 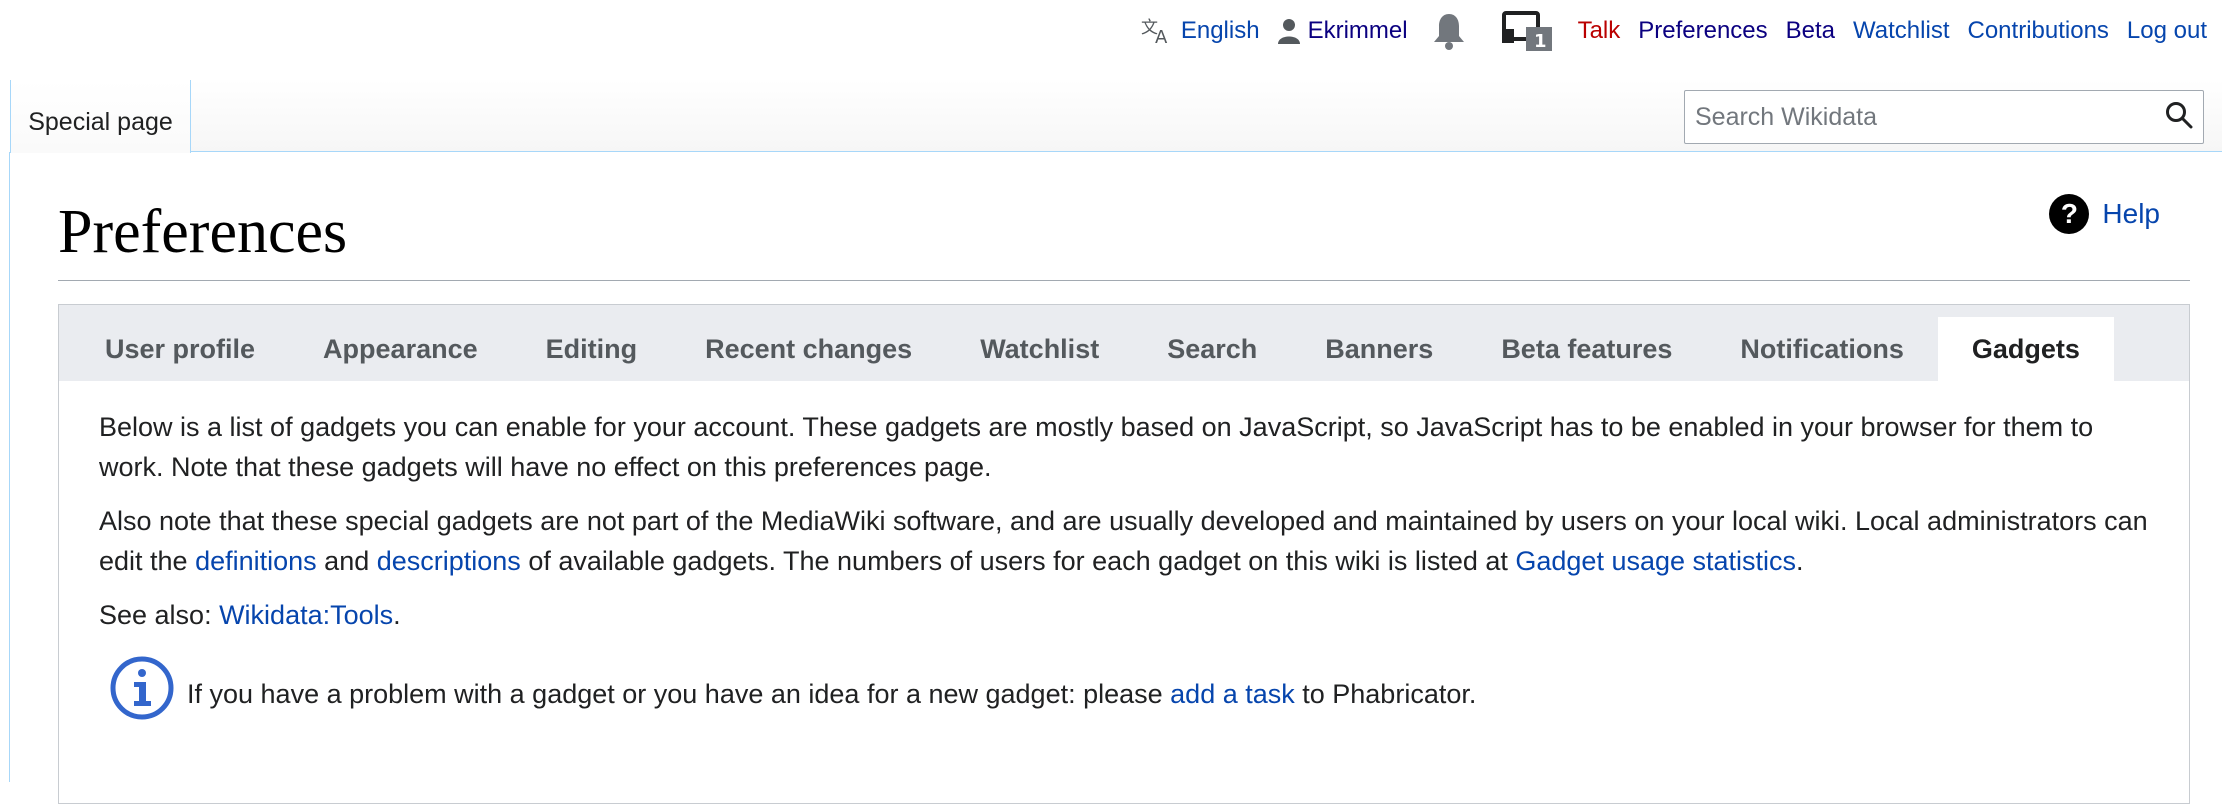 I want to click on tab-appearance: Appearance, so click(x=400, y=349).